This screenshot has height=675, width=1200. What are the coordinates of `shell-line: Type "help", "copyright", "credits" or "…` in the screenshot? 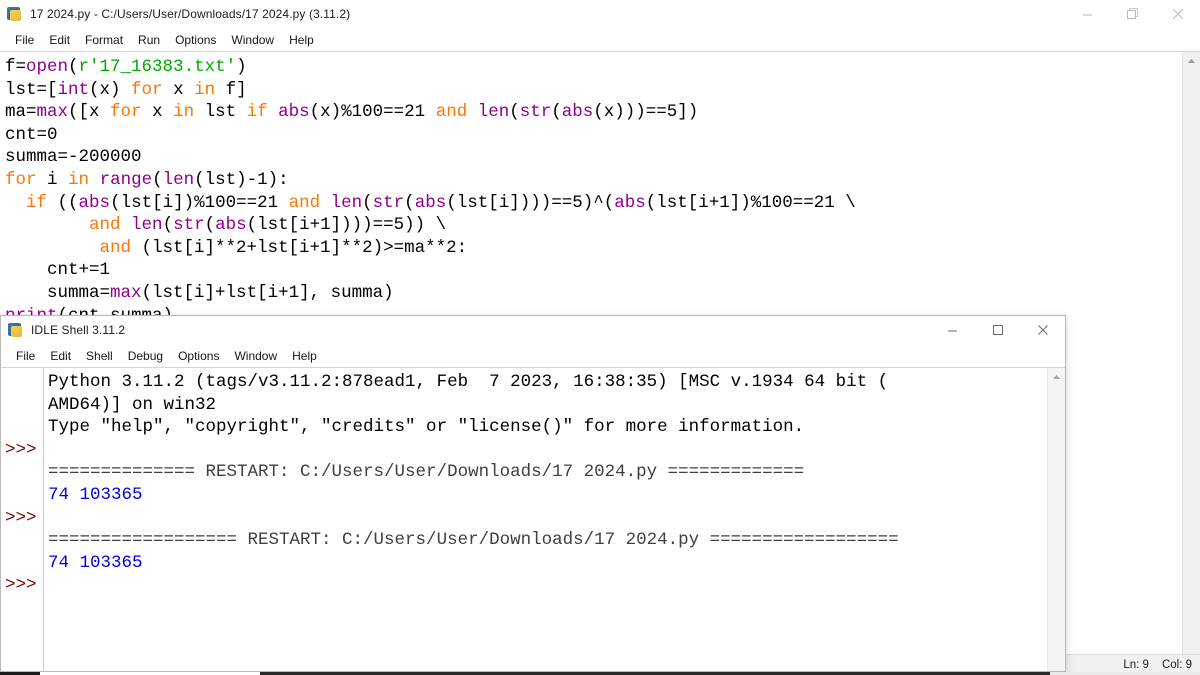 It's located at (545, 427).